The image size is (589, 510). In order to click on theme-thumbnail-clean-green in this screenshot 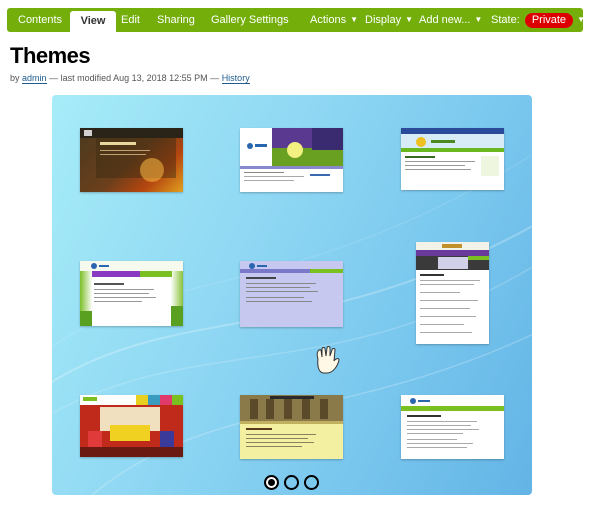, I will do `click(452, 427)`.